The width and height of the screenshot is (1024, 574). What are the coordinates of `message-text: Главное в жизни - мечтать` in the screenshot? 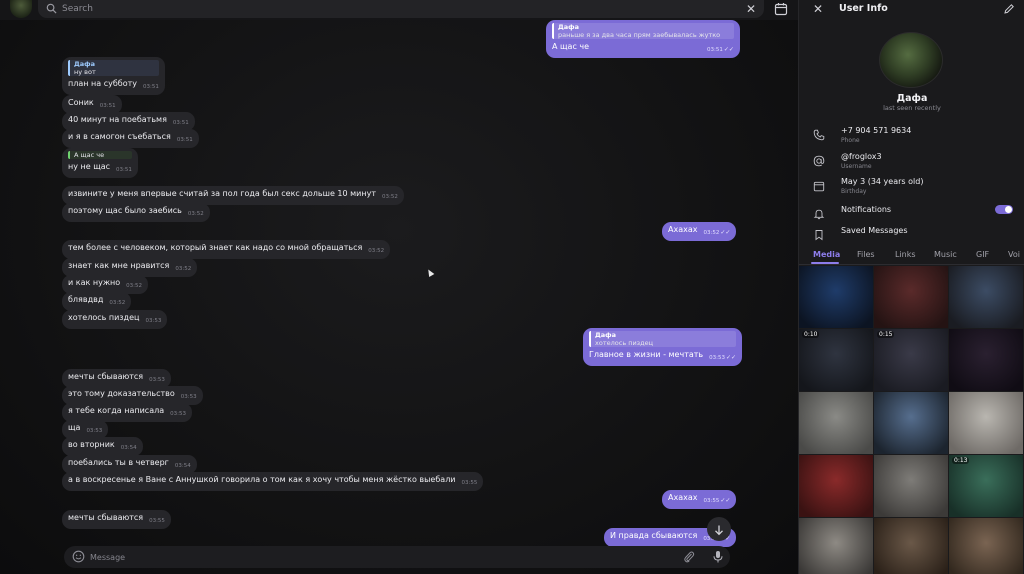 It's located at (646, 354).